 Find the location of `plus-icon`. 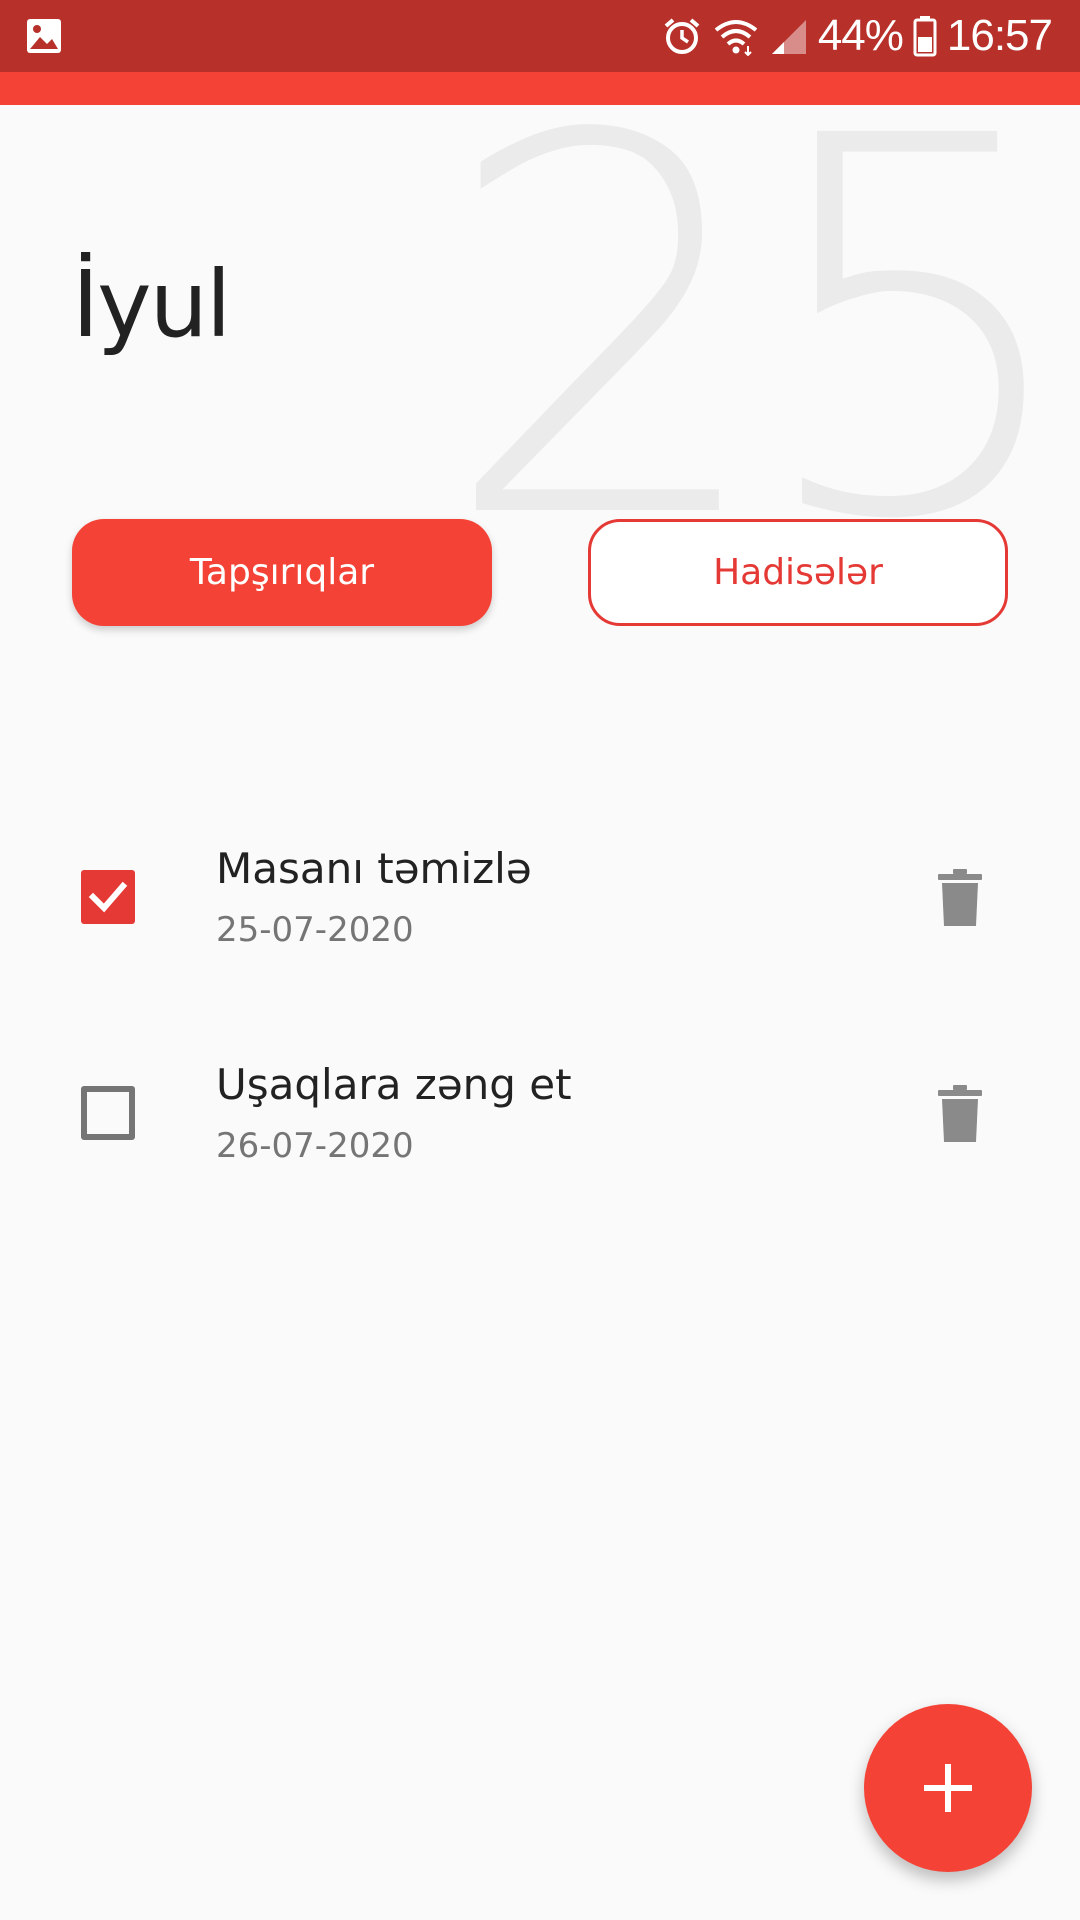

plus-icon is located at coordinates (948, 1788).